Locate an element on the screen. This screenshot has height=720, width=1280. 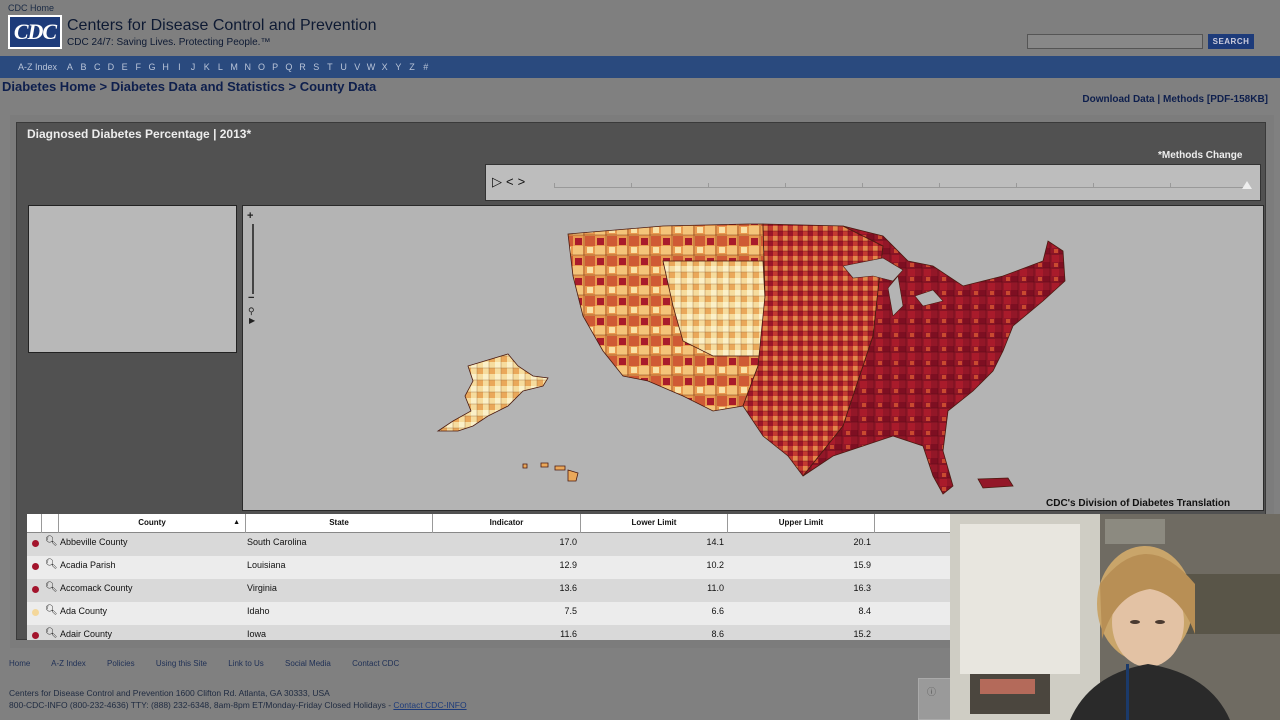
search-button: SEARCH is located at coordinates (1231, 41).